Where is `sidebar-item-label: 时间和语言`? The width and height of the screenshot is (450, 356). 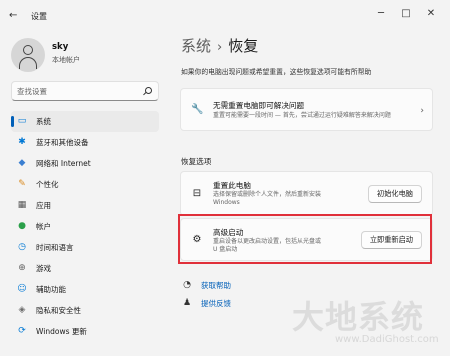
sidebar-item-label: 时间和语言 is located at coordinates (55, 247).